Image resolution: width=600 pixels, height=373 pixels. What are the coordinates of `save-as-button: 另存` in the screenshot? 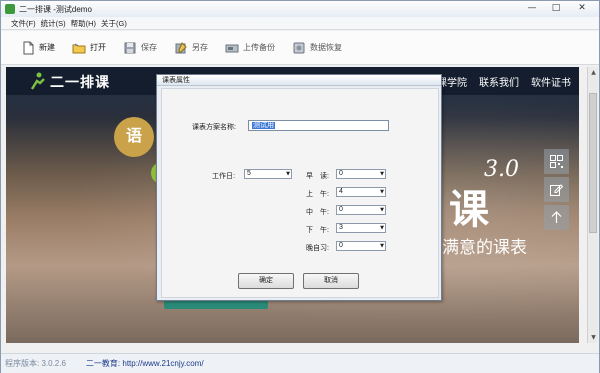 It's located at (191, 48).